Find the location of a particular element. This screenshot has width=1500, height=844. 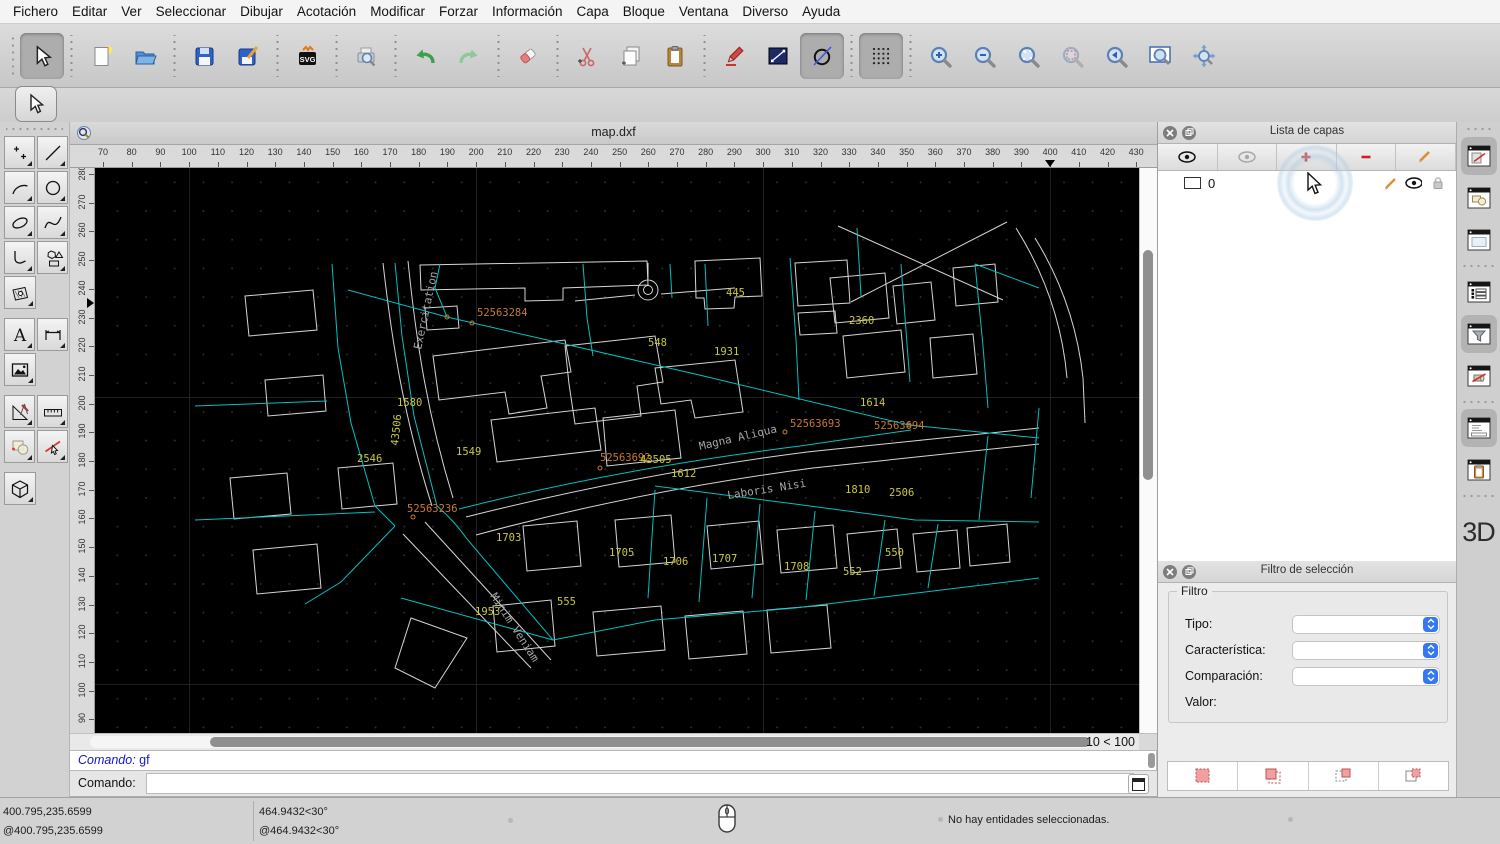

line-tools-button is located at coordinates (778, 56).